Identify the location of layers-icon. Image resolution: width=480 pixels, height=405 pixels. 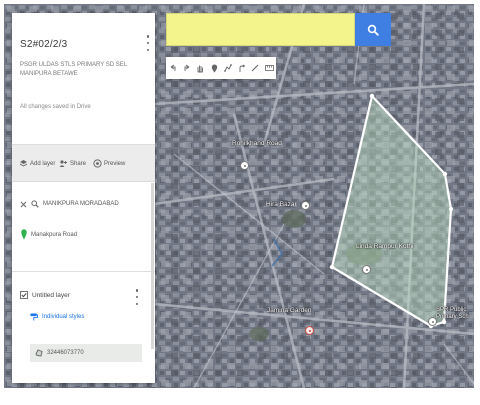
(23, 163).